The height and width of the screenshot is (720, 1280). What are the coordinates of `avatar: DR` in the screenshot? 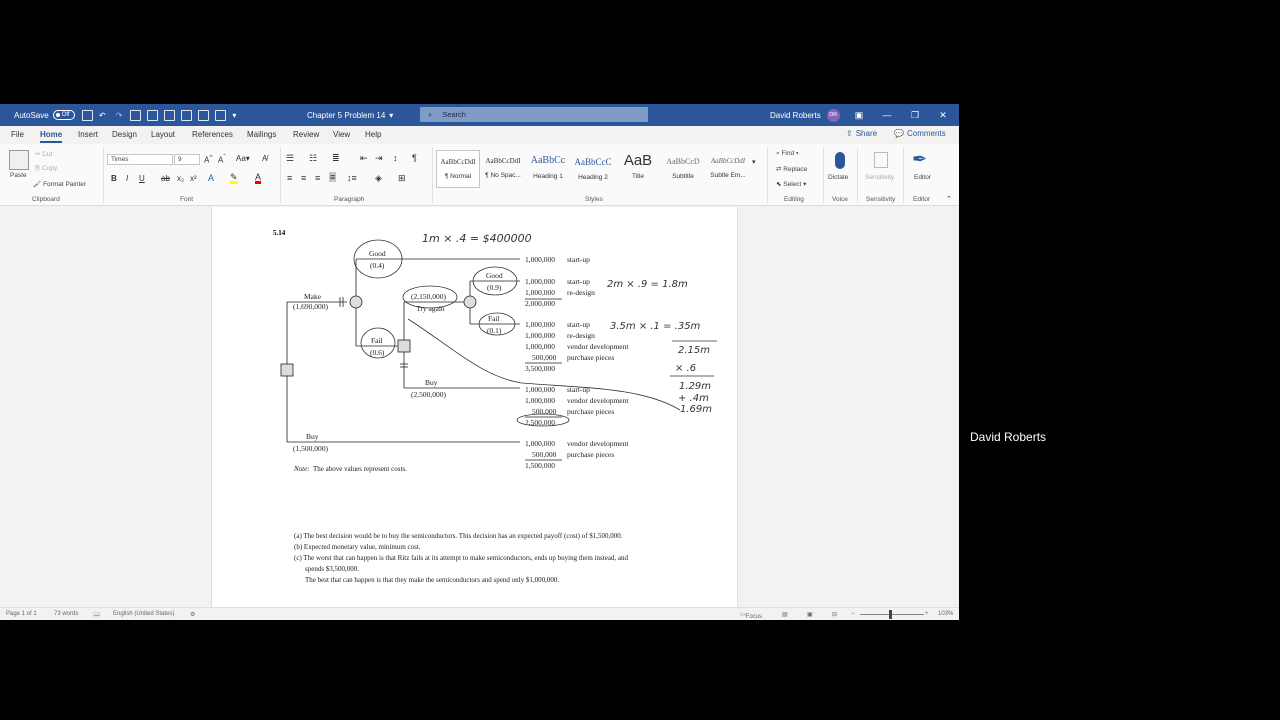 It's located at (833, 115).